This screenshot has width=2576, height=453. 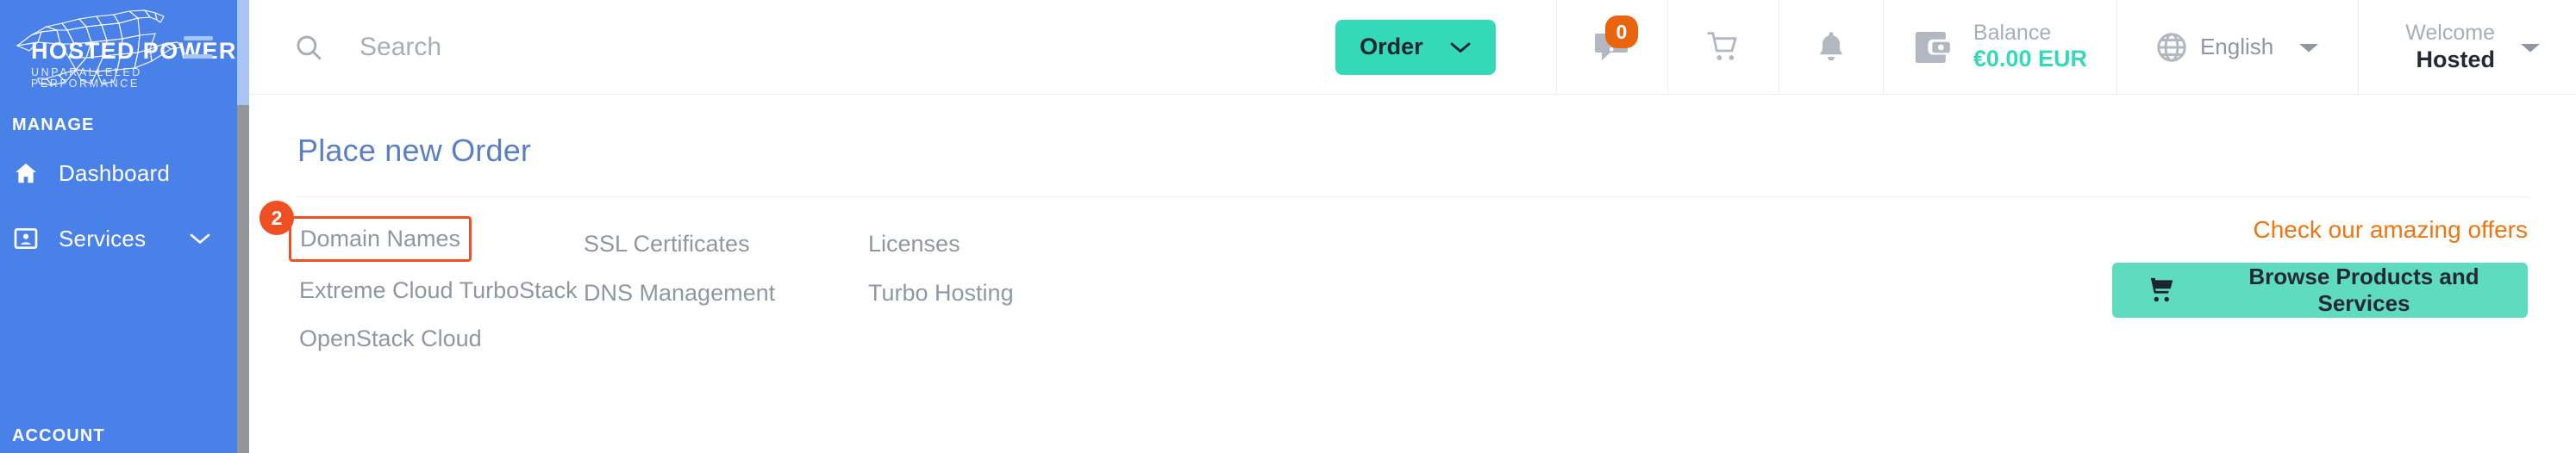 What do you see at coordinates (114, 172) in the screenshot?
I see `sidebar-item-label: Dashboard` at bounding box center [114, 172].